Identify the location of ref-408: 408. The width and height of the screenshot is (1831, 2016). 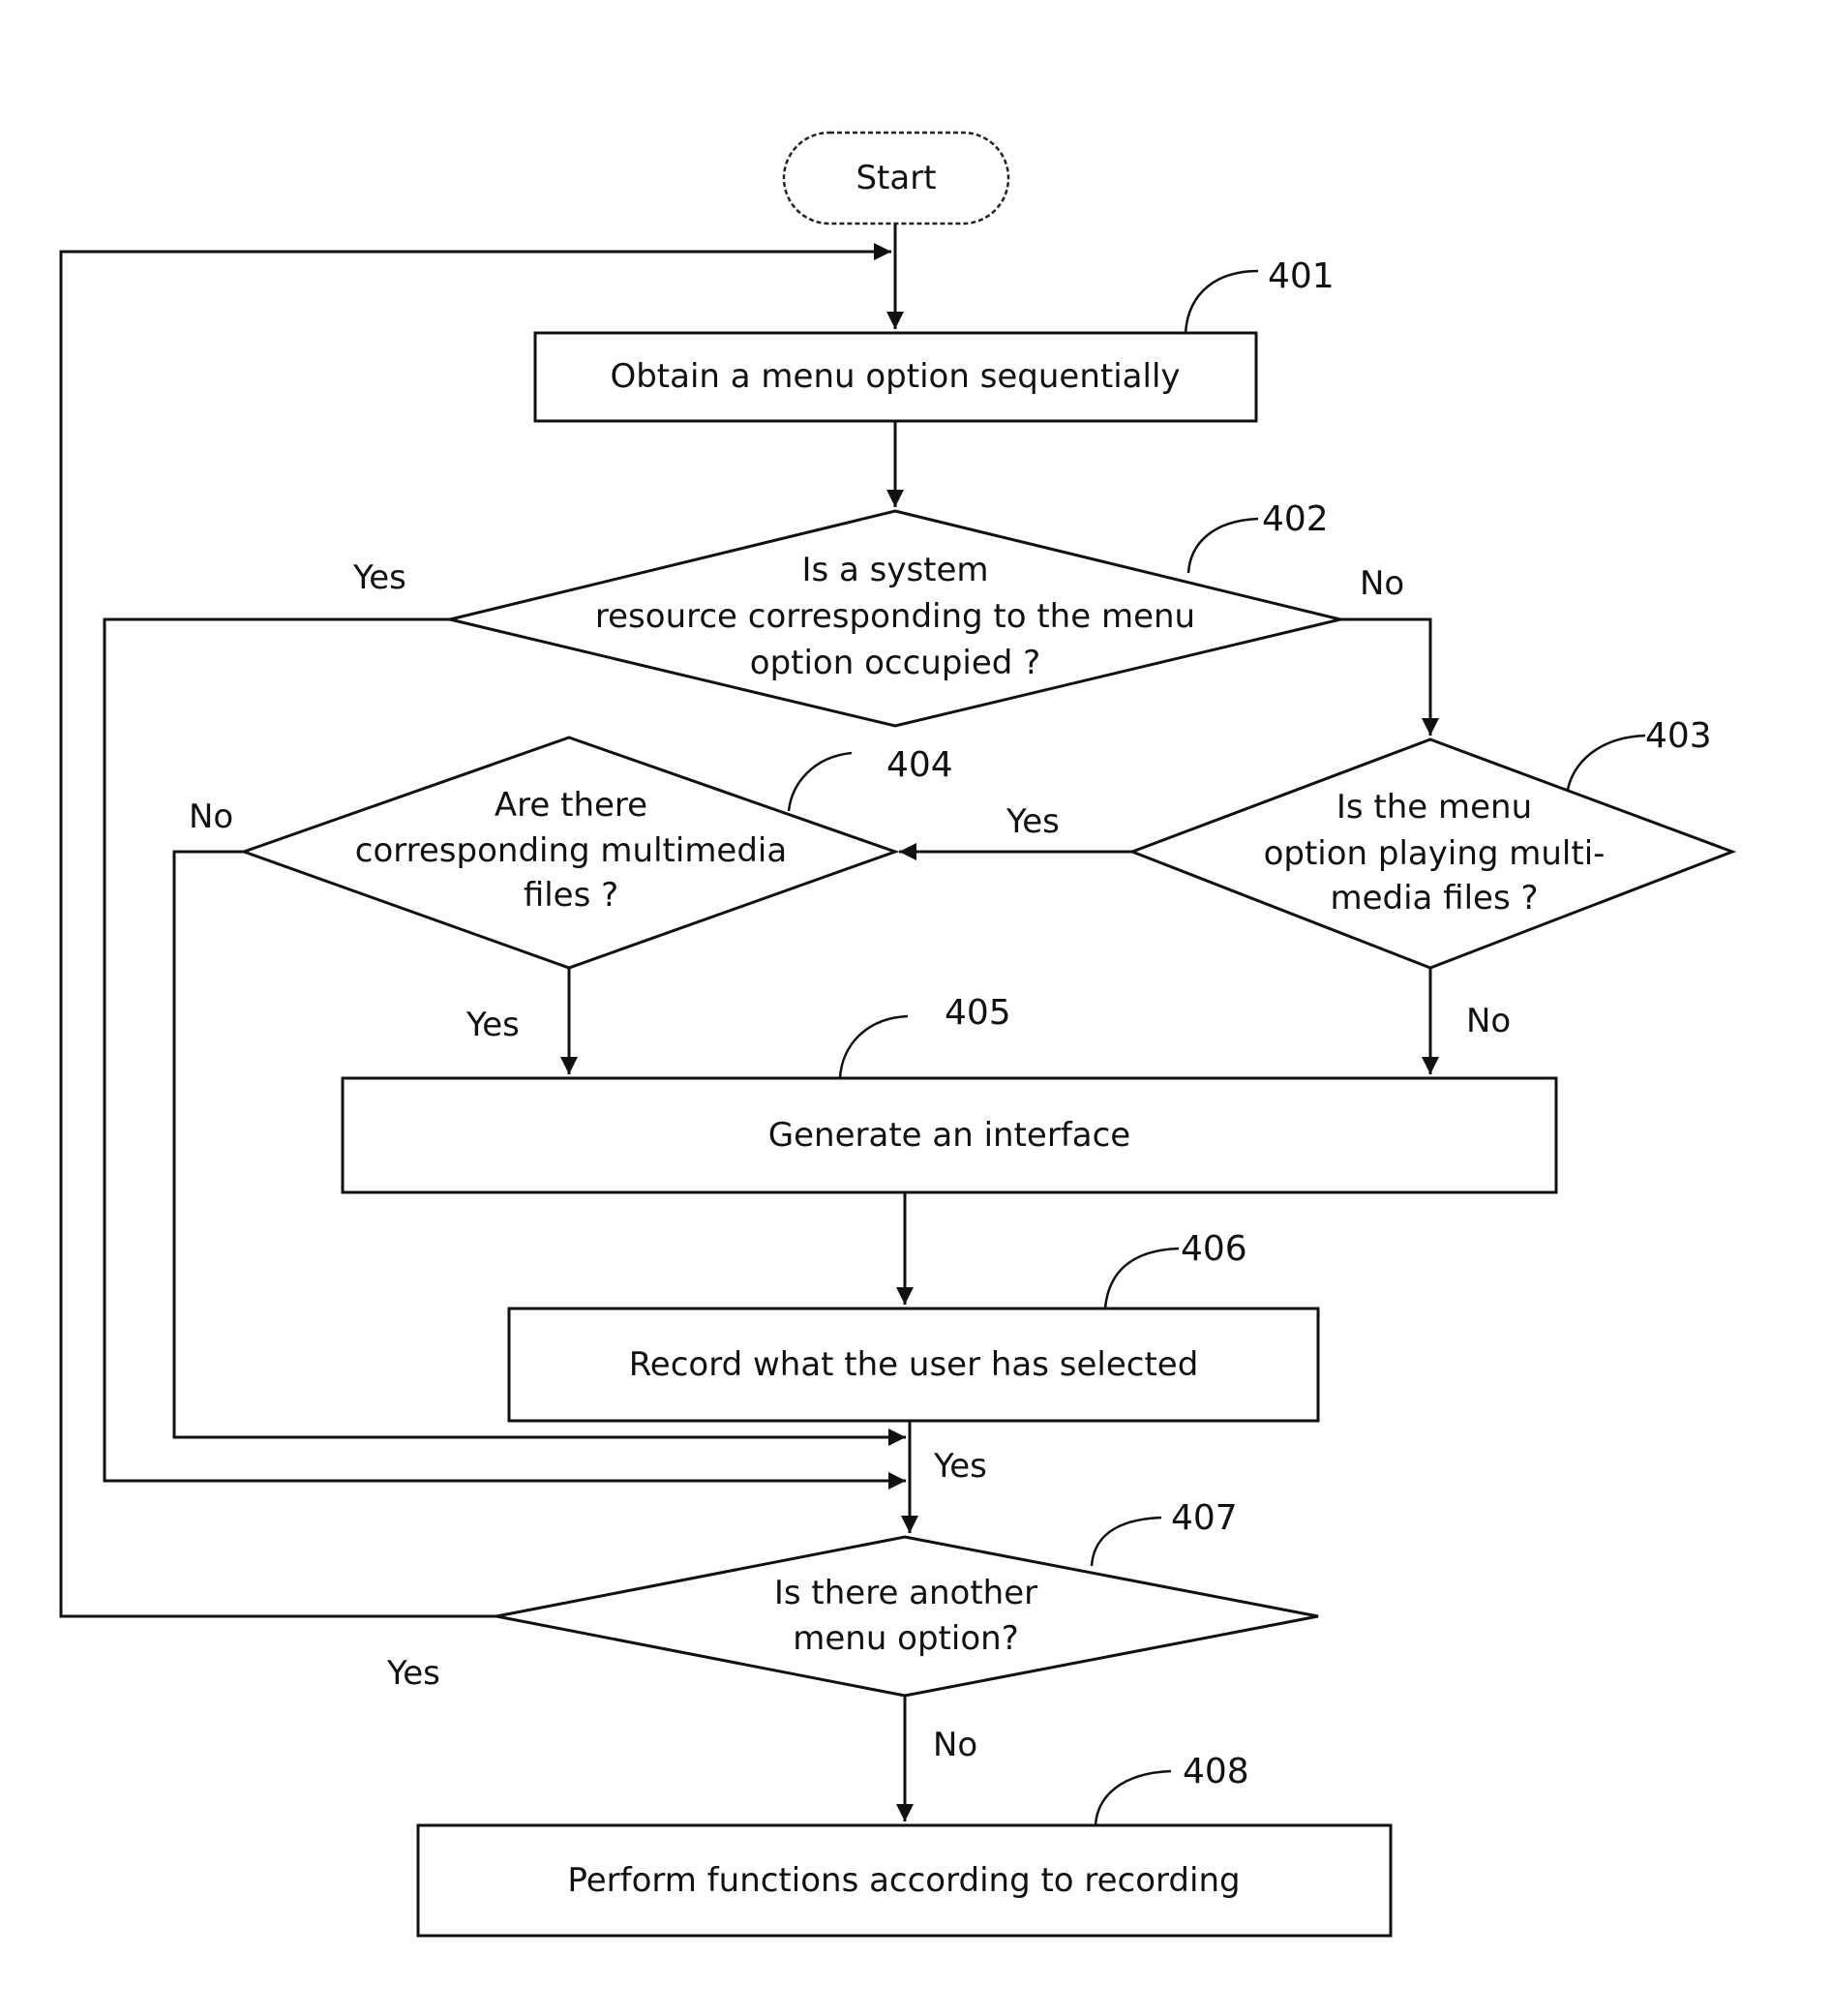
(1216, 1771).